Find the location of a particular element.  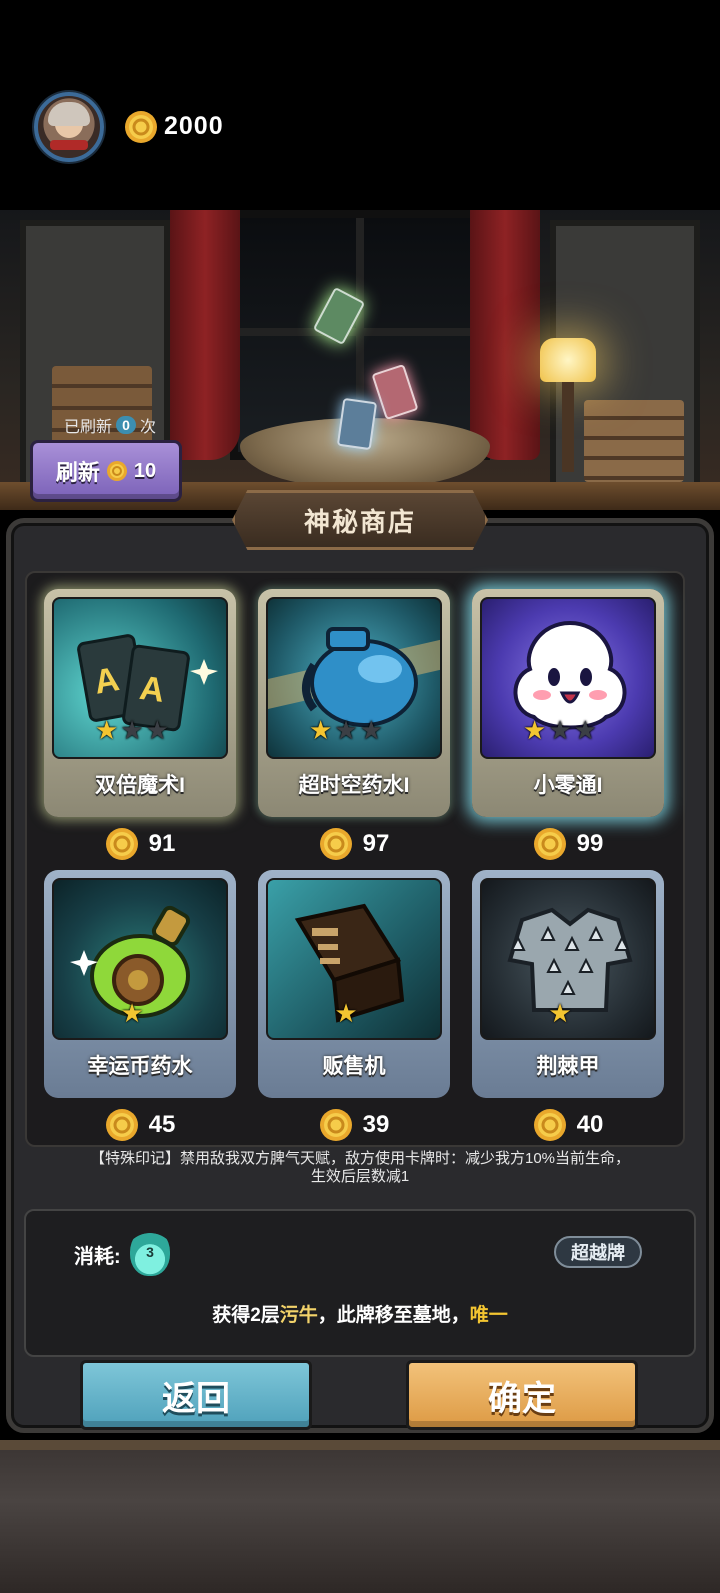

gold-amount: 2000 is located at coordinates (194, 126).